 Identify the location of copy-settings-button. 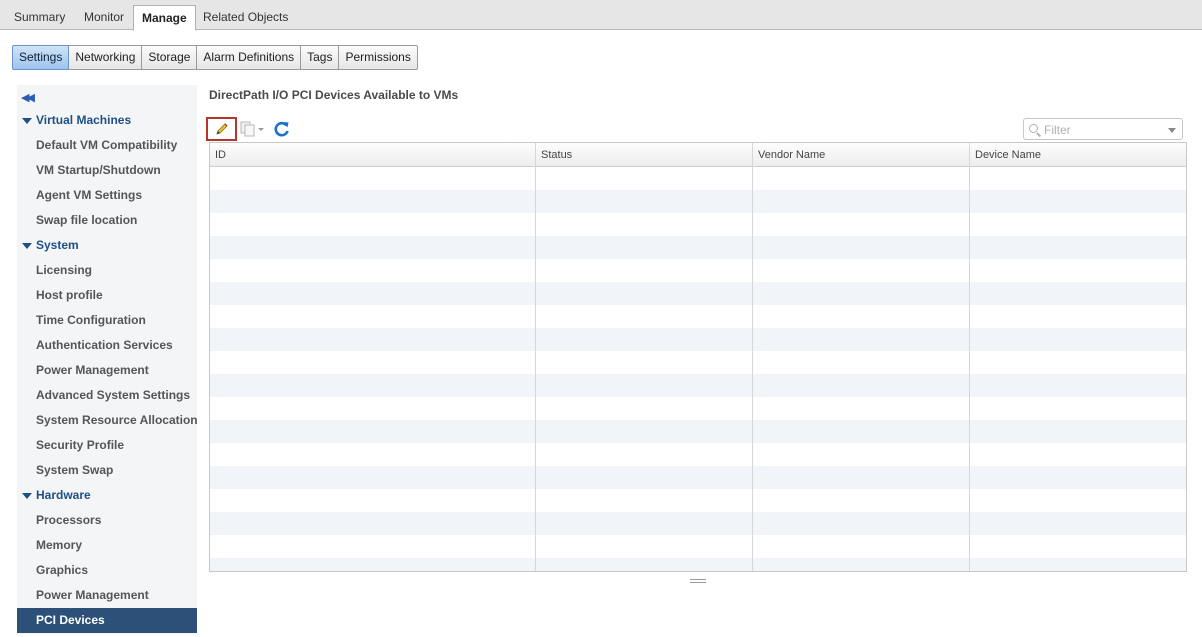
(254, 129).